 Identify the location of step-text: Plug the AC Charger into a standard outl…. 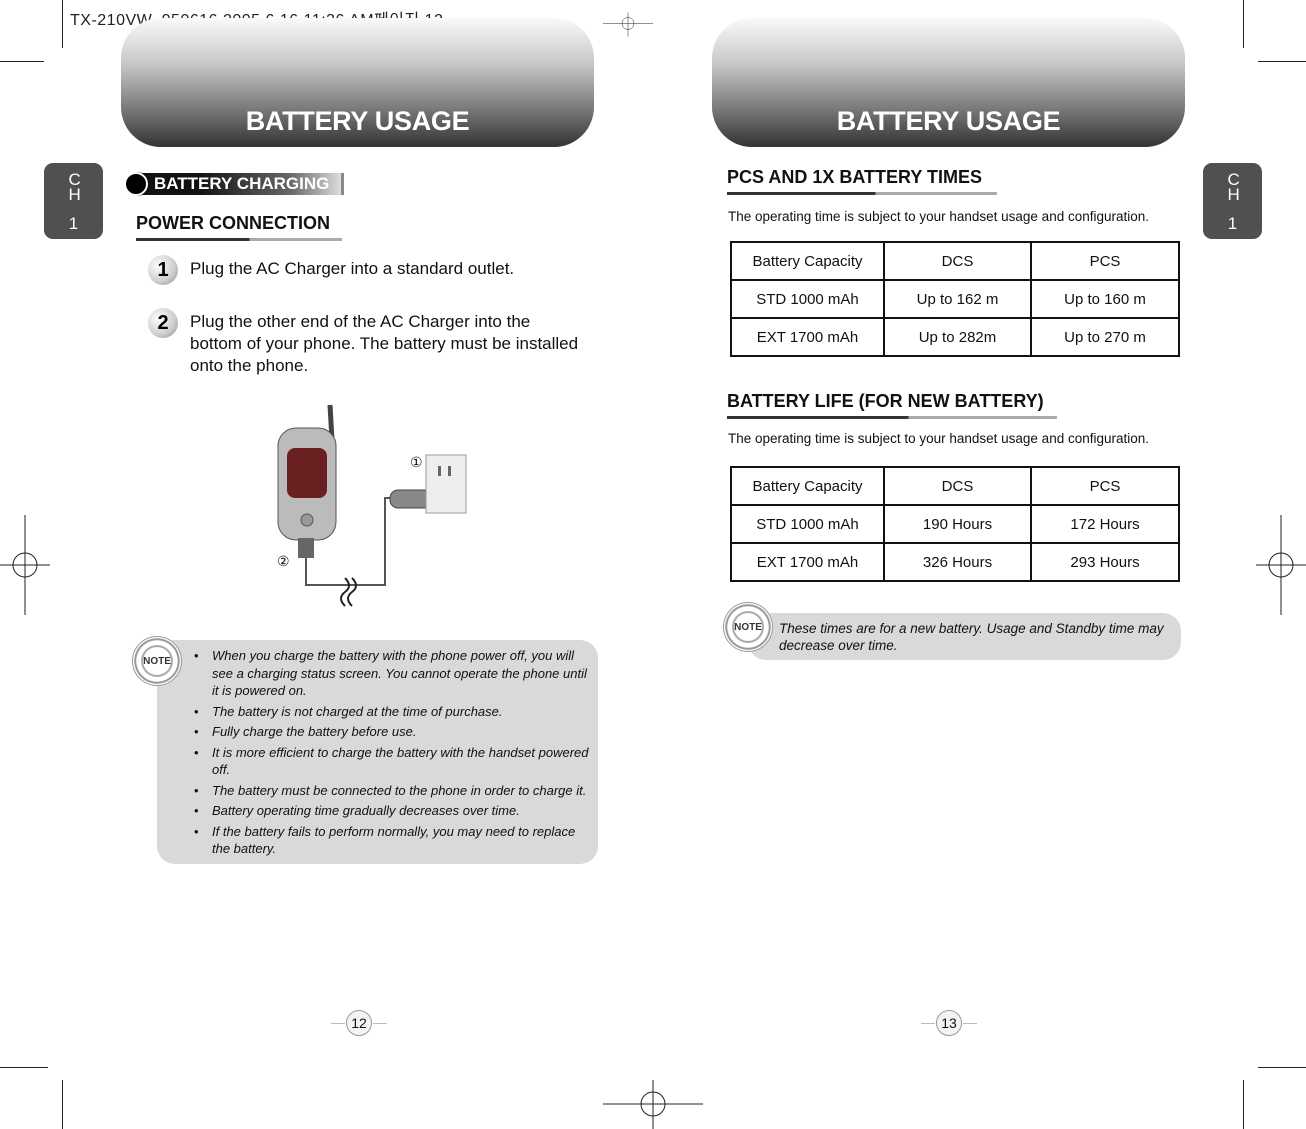
(352, 268).